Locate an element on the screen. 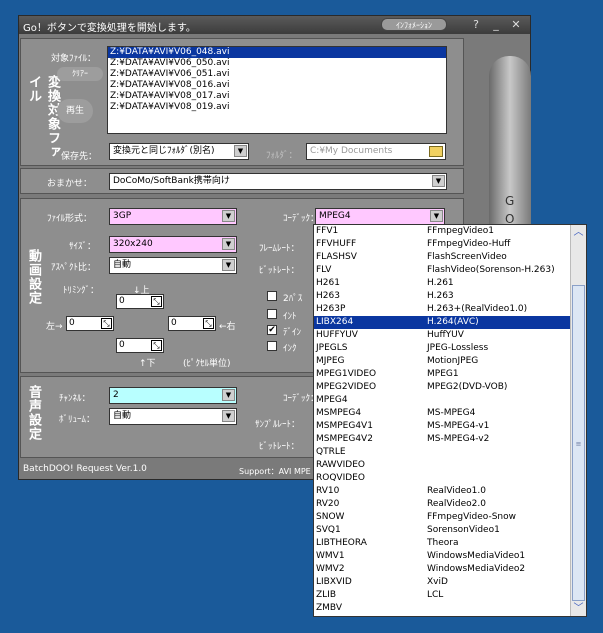 This screenshot has height=633, width=603. volume-value: 自動 is located at coordinates (122, 416).